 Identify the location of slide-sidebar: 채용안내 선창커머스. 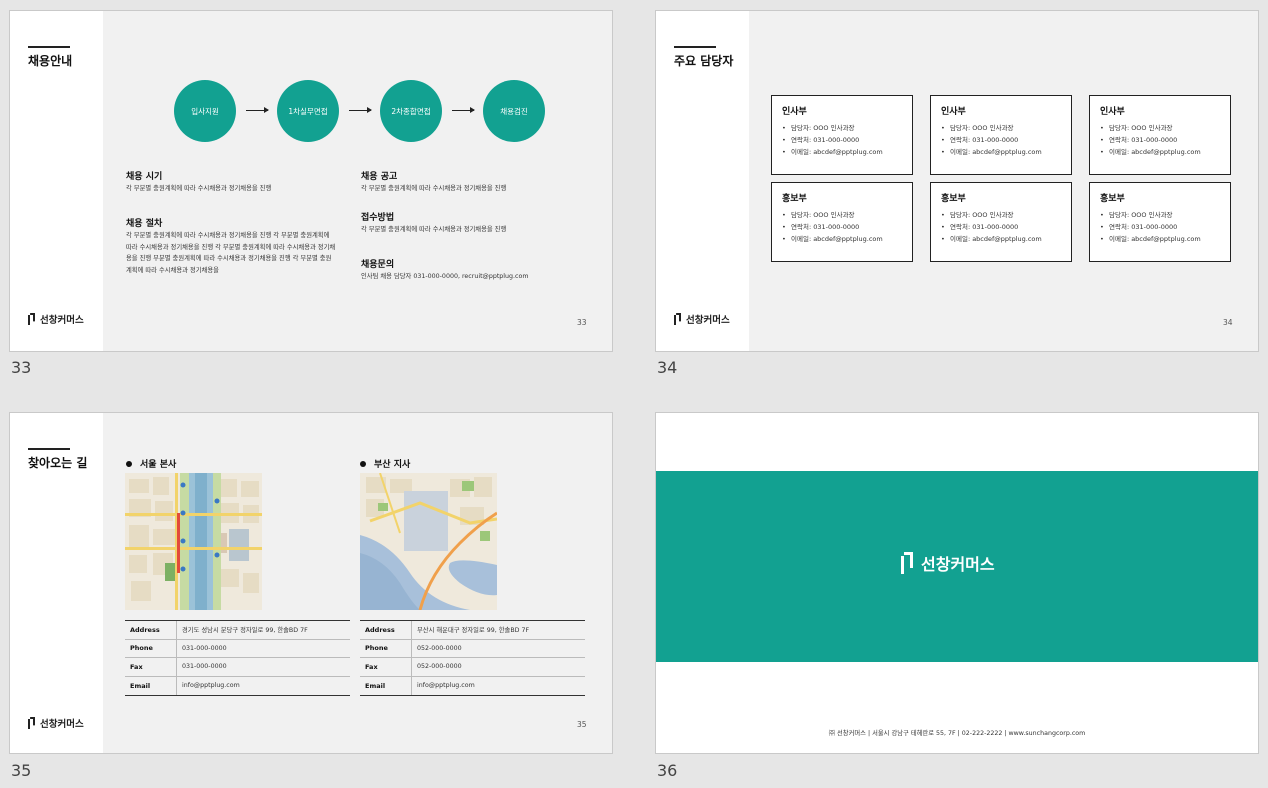
(56, 181).